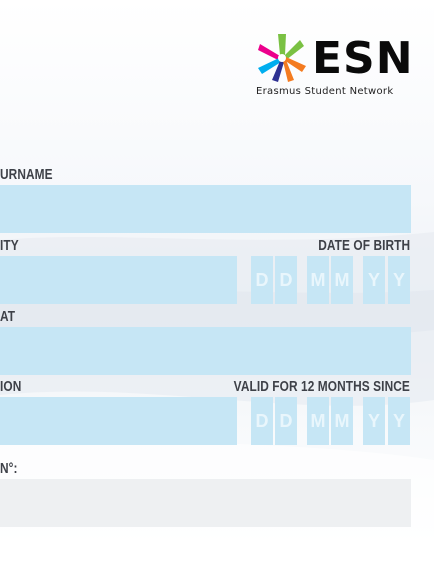 This screenshot has height=561, width=434. Describe the element at coordinates (286, 421) in the screenshot. I see `valid-day-2: D` at that location.